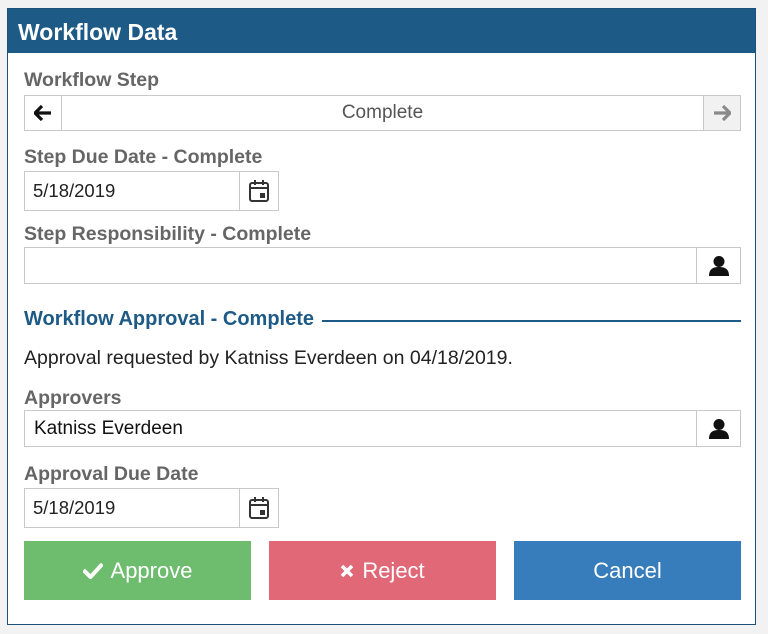  Describe the element at coordinates (73, 398) in the screenshot. I see `approvers-label: Approvers` at that location.